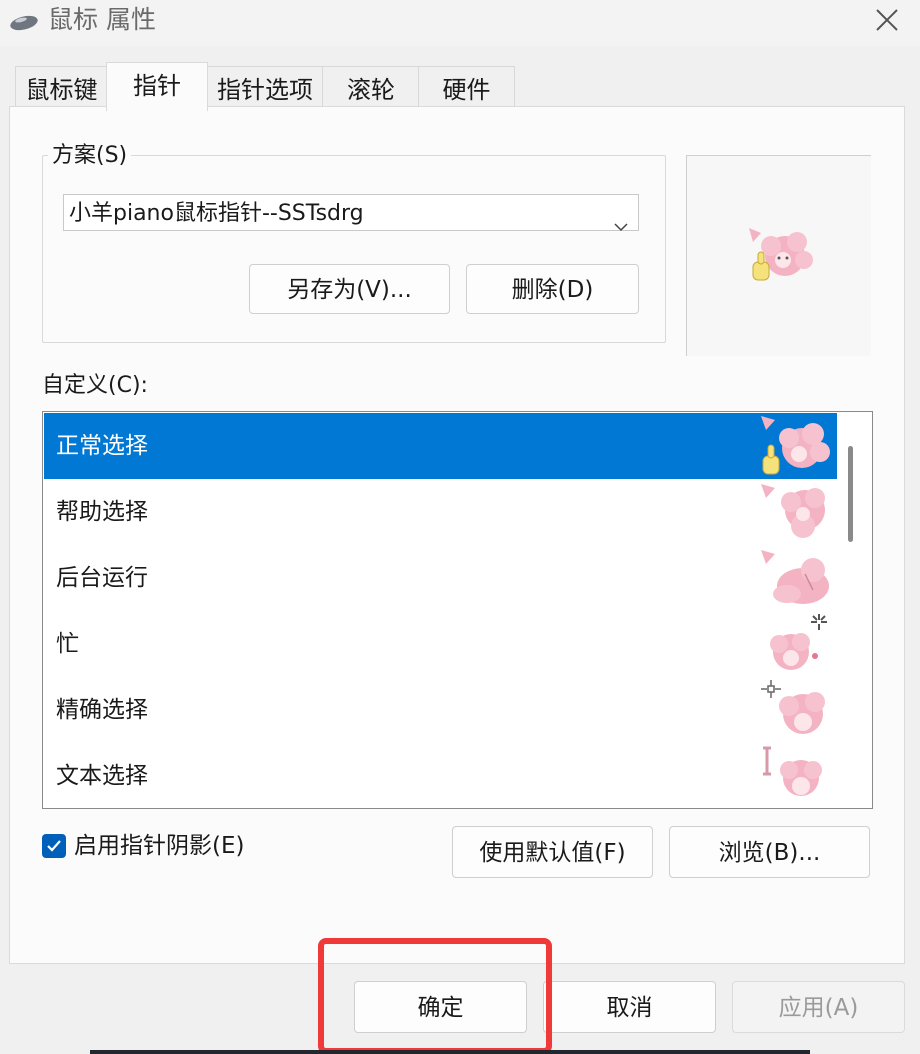 The image size is (920, 1054). What do you see at coordinates (102, 446) in the screenshot?
I see `list-item-label: 正常选择` at bounding box center [102, 446].